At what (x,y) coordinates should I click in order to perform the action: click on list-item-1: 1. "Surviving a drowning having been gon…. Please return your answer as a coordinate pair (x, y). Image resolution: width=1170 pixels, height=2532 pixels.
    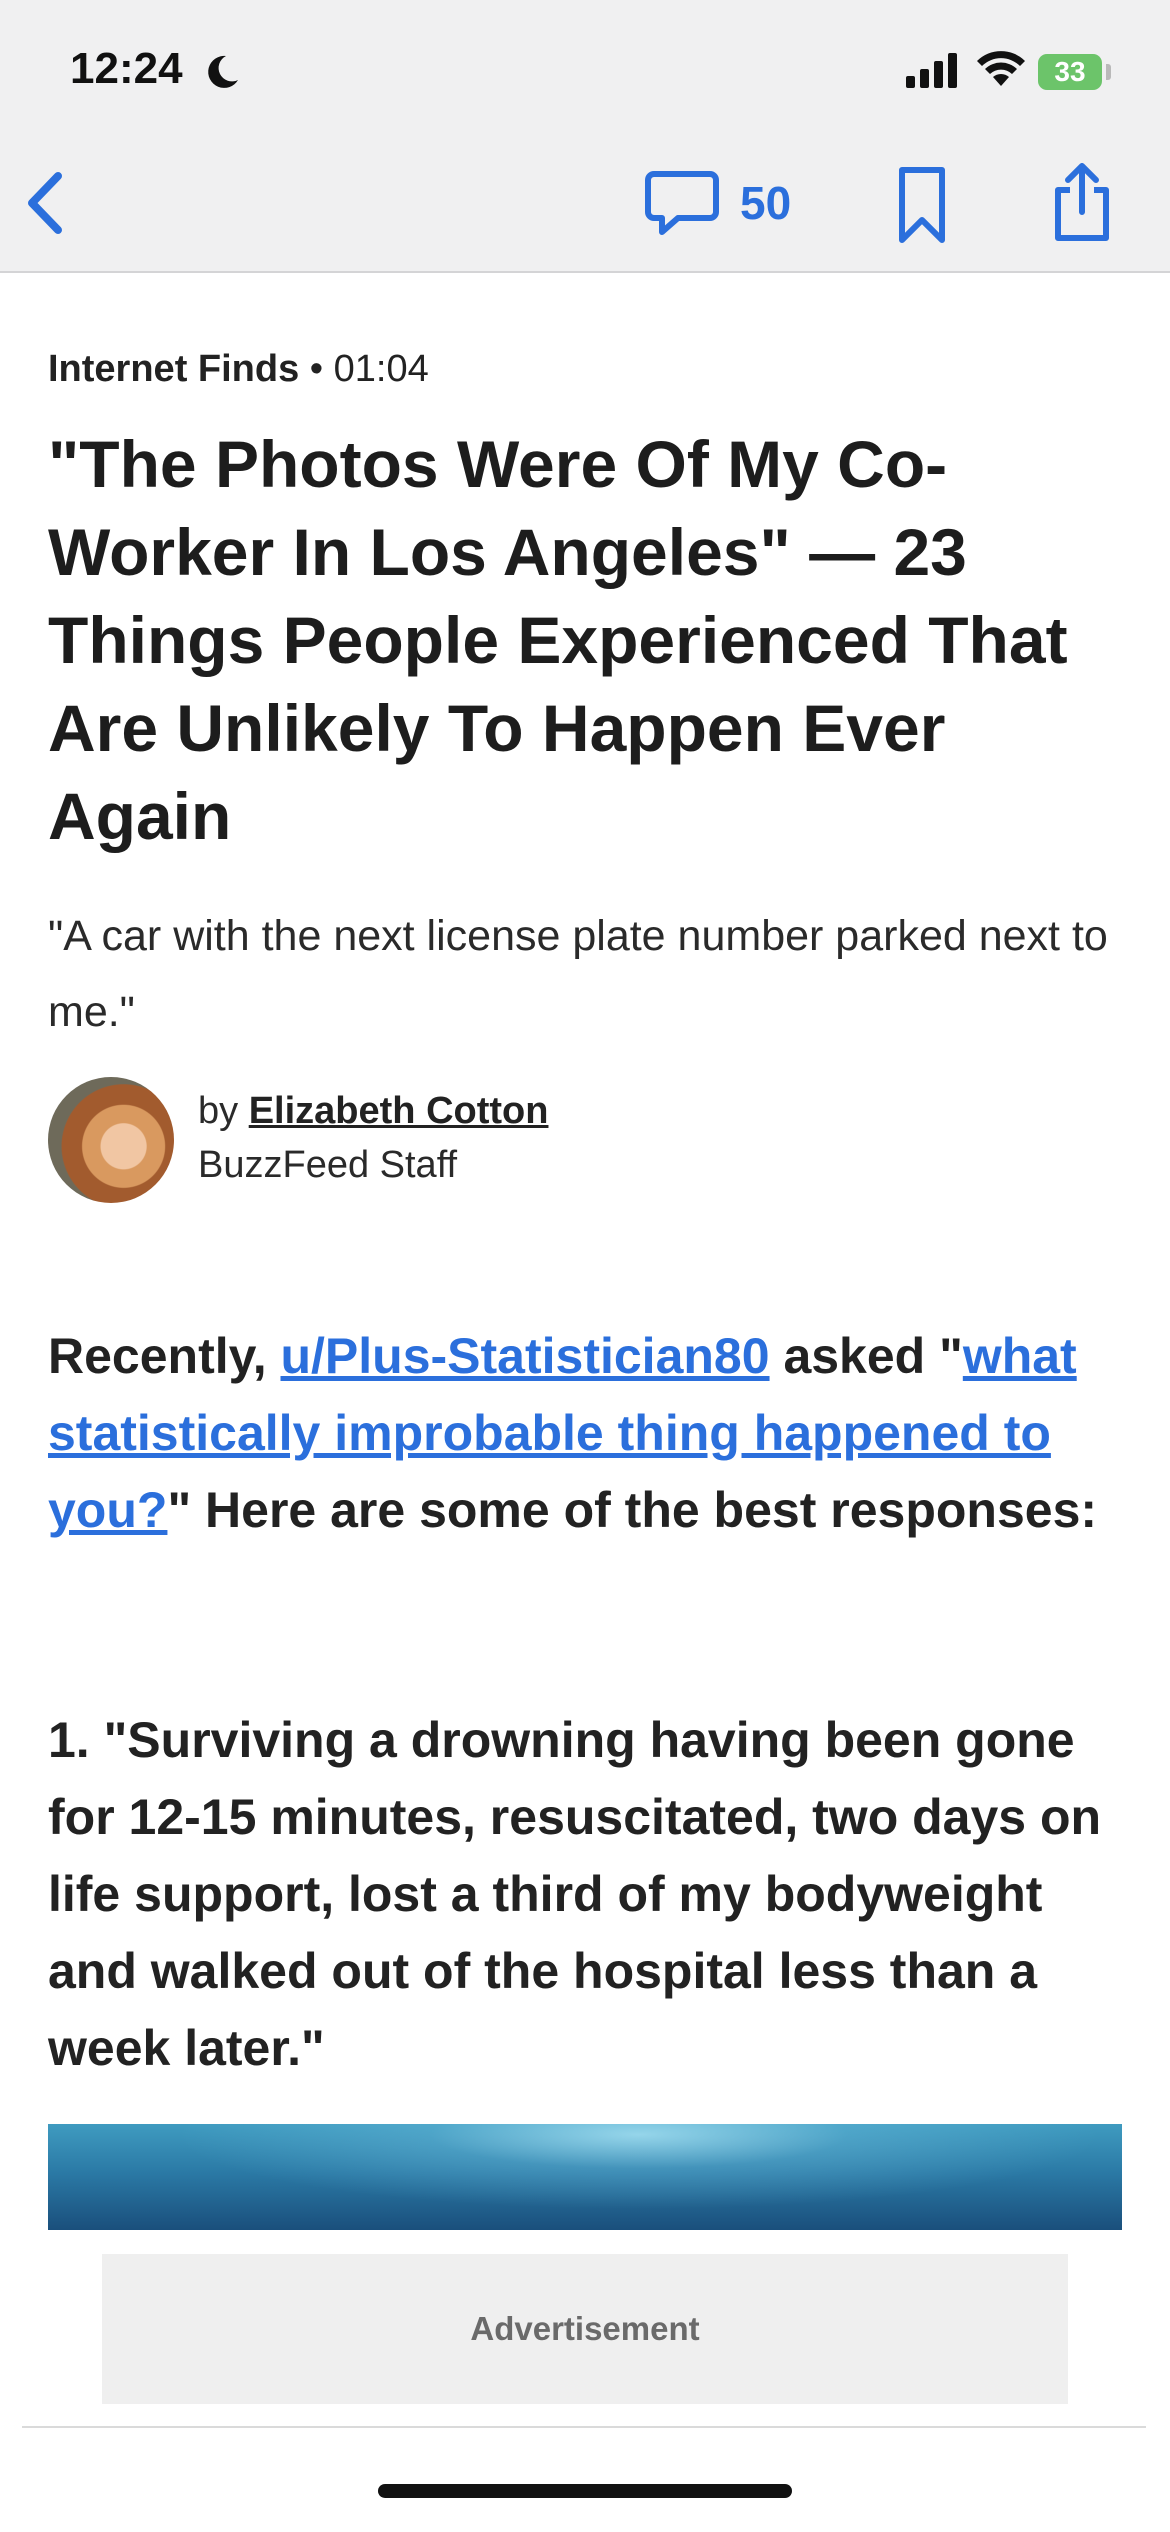
    Looking at the image, I should click on (575, 1894).